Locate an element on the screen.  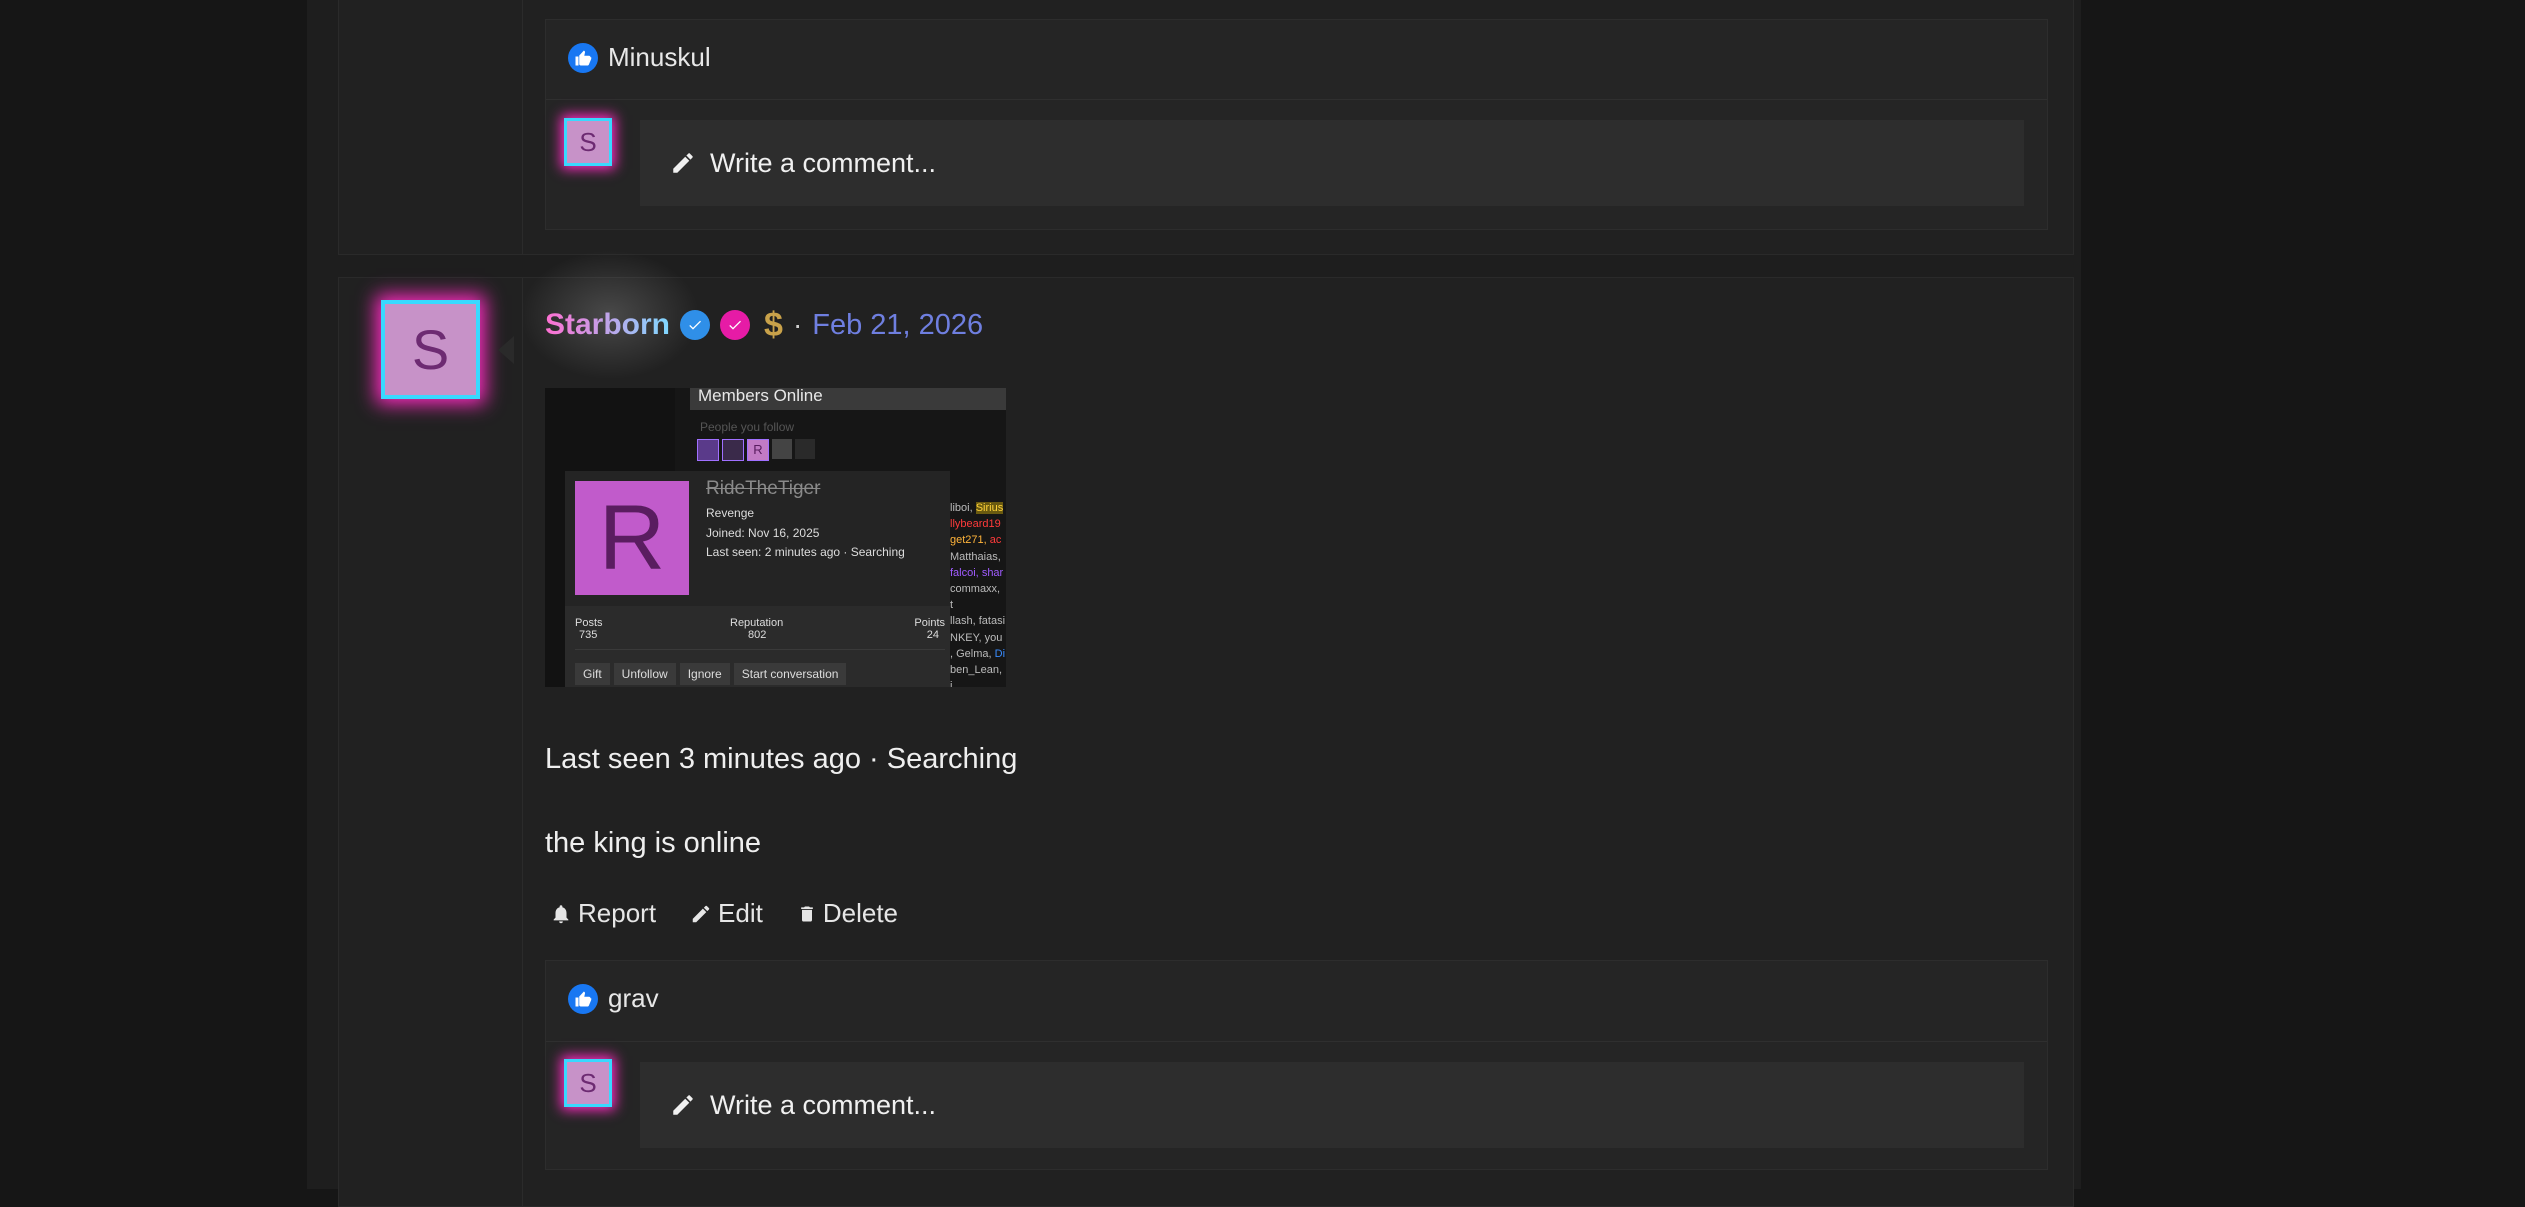
member-card-last-seen: Last seen: 2 minutes ago · Searching is located at coordinates (805, 552).